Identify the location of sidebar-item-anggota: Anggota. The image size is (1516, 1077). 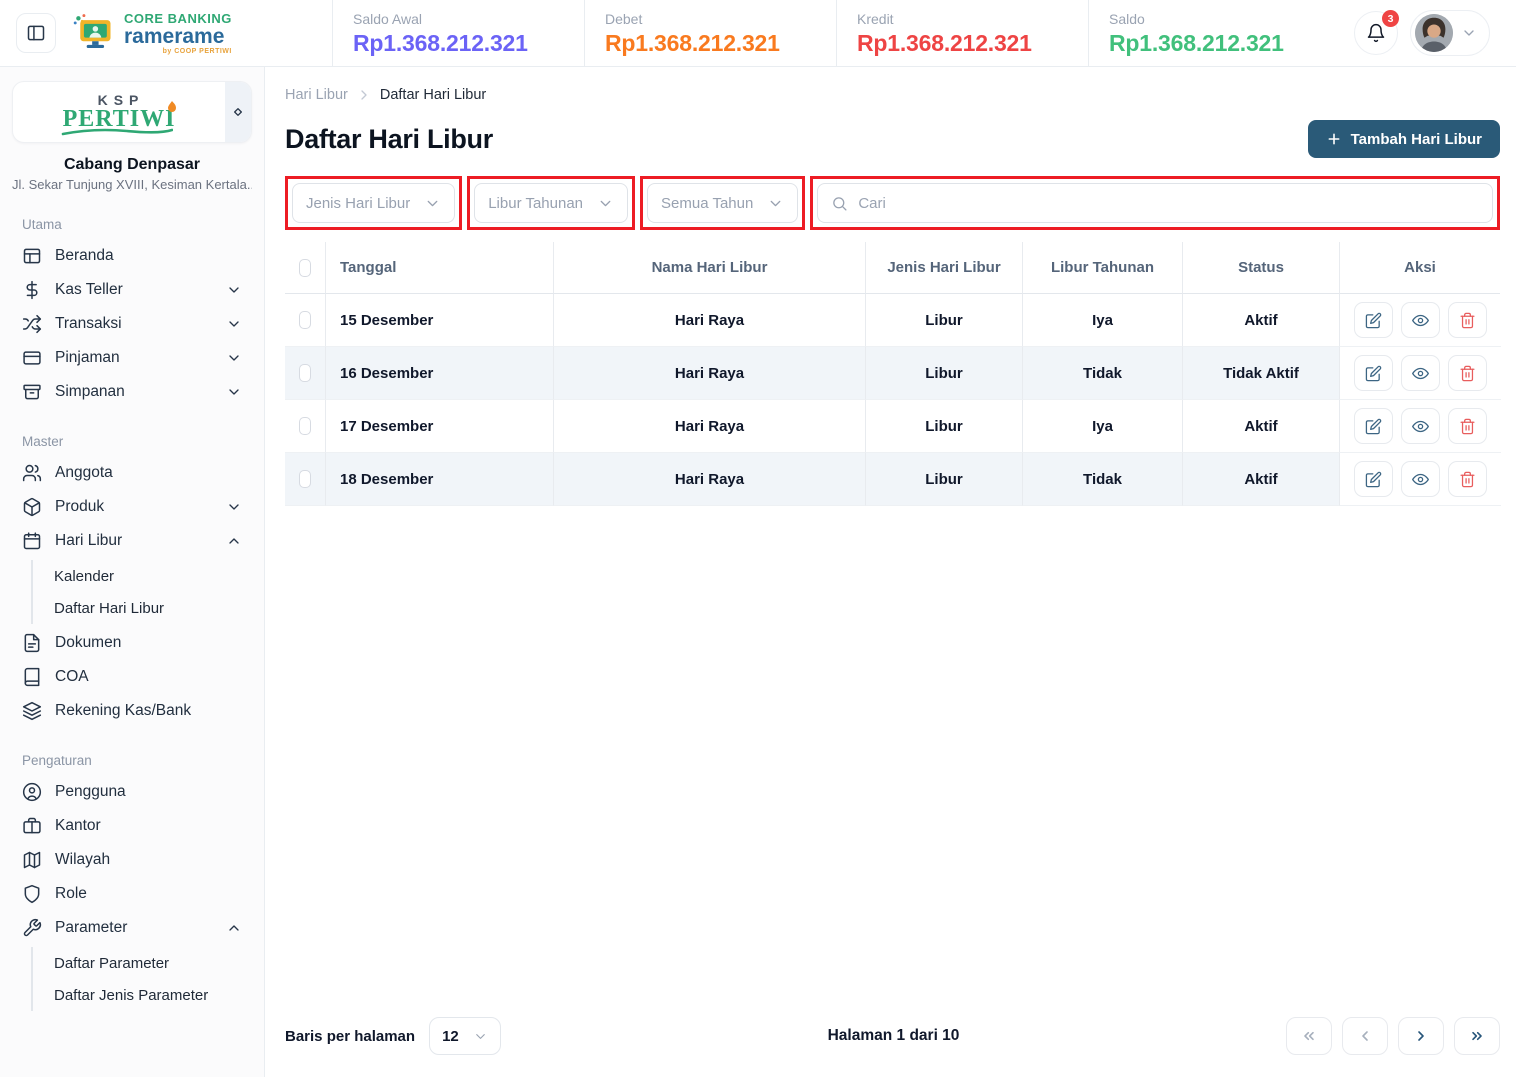
(132, 473).